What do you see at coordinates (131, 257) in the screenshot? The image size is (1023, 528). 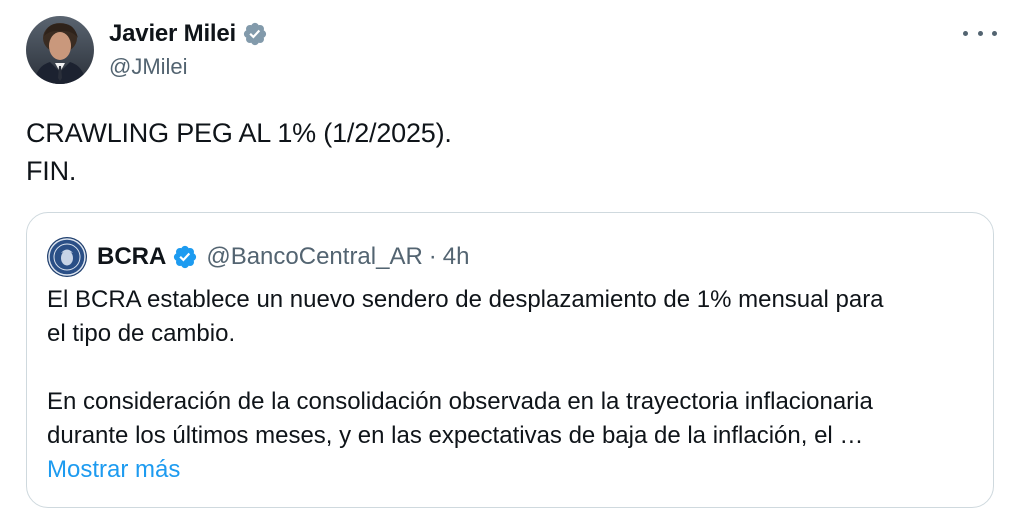 I see `quoted-author-name: BCRA` at bounding box center [131, 257].